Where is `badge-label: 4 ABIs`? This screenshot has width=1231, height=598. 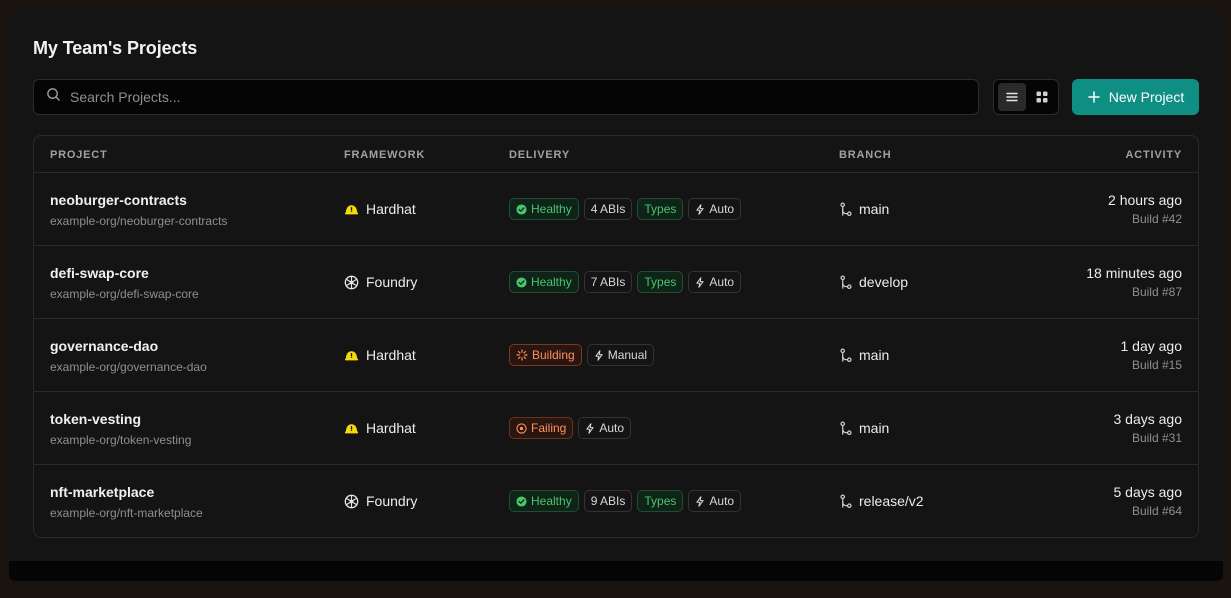 badge-label: 4 ABIs is located at coordinates (608, 209).